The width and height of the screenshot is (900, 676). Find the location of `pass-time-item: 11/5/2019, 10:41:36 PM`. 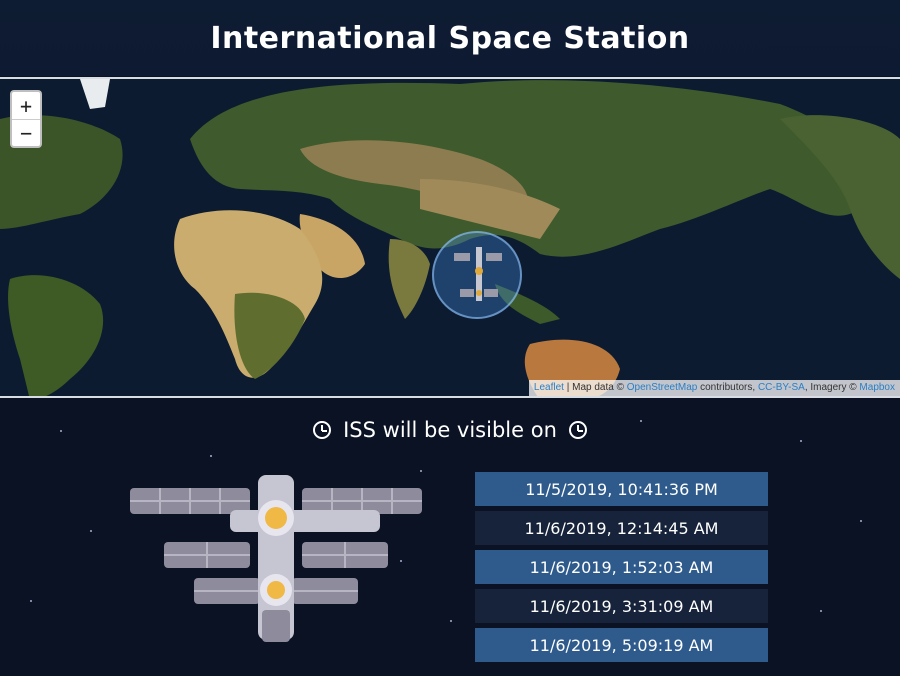

pass-time-item: 11/5/2019, 10:41:36 PM is located at coordinates (621, 489).